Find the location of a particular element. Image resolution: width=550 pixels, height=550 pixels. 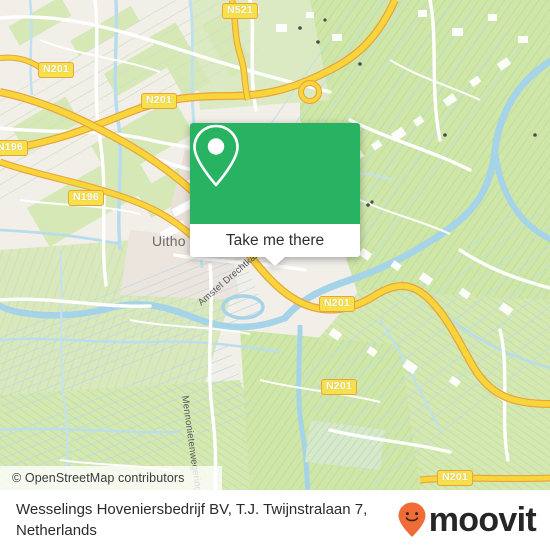

popup-footer: Take me there is located at coordinates (275, 245).